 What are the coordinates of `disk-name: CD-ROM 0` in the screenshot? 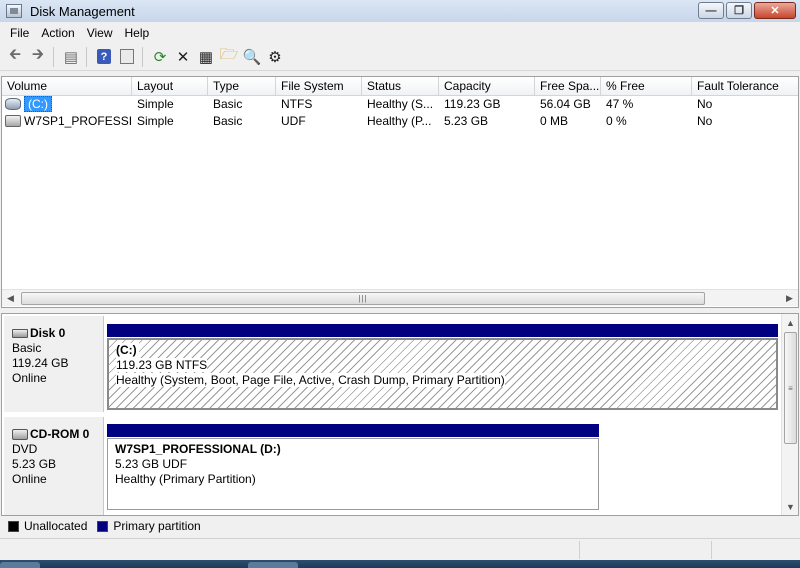 It's located at (60, 434).